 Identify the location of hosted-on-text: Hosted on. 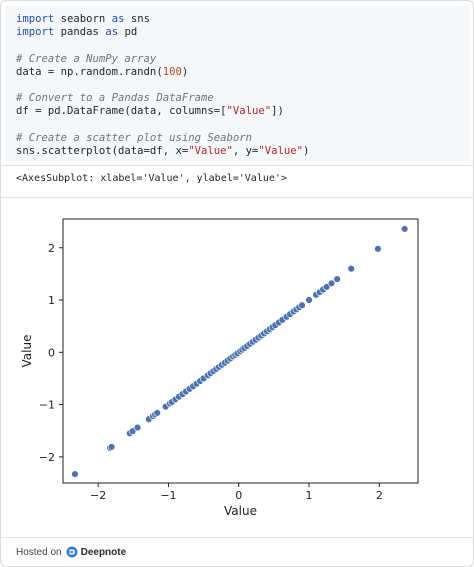
(39, 552).